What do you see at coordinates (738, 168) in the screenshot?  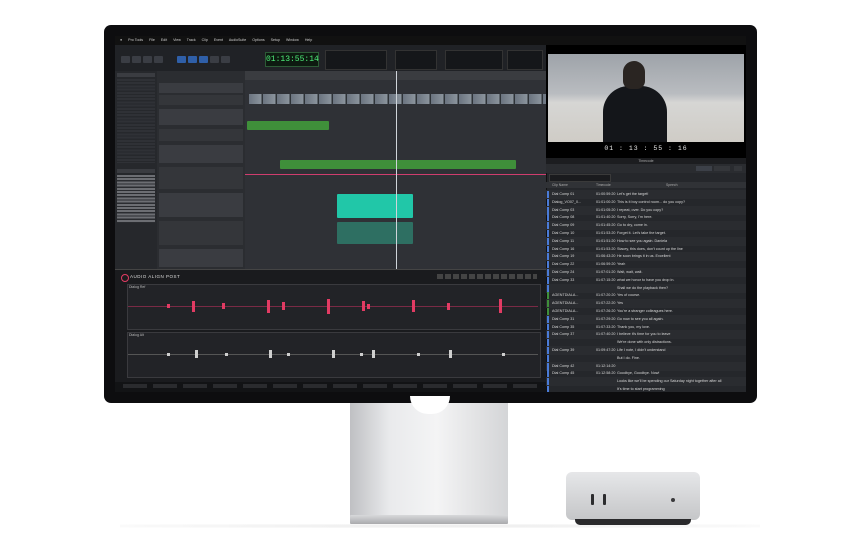 I see `settings-icon` at bounding box center [738, 168].